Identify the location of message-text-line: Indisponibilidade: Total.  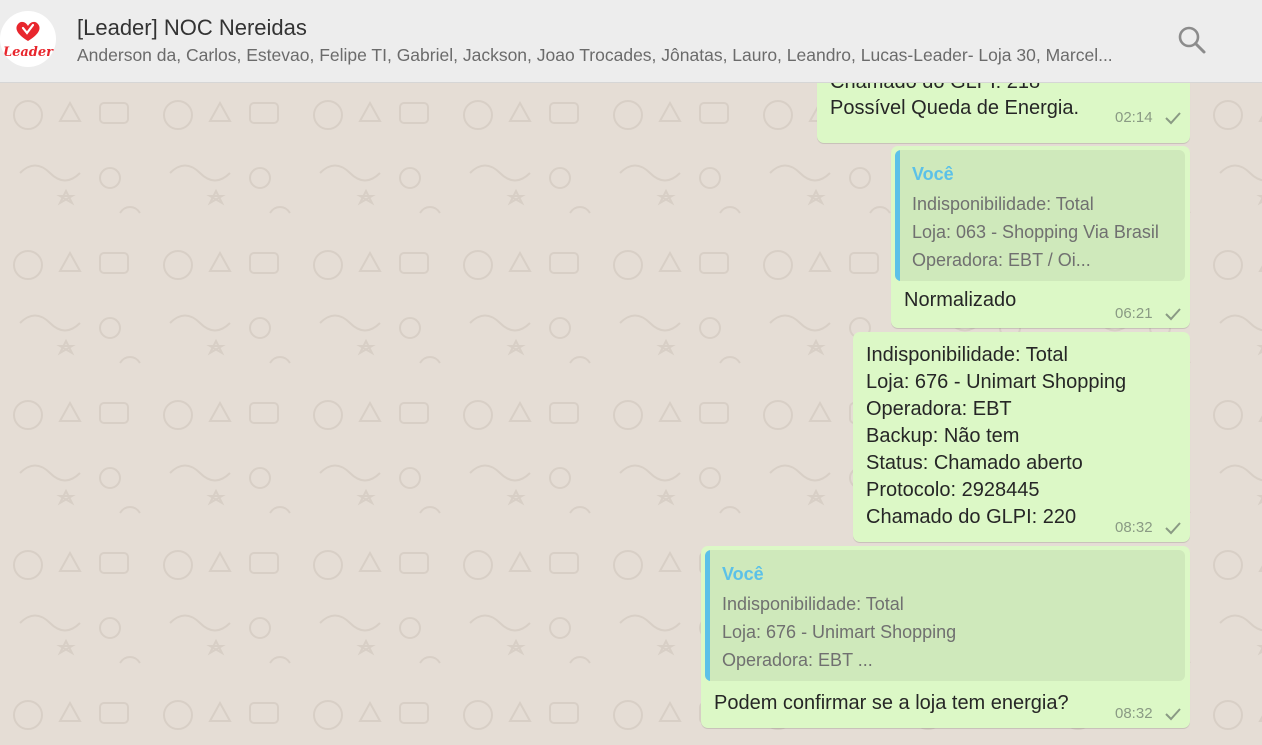
(967, 355).